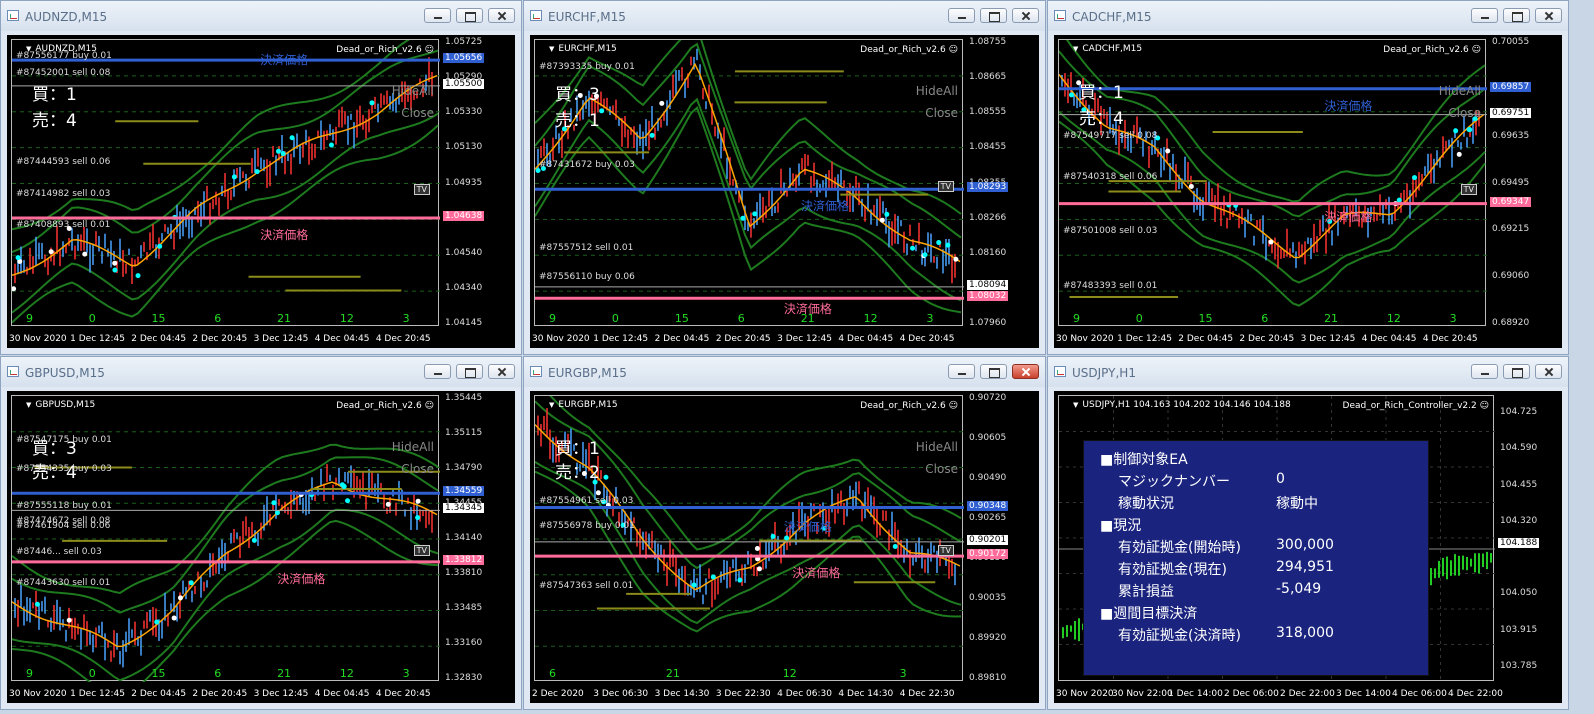 Image resolution: width=1594 pixels, height=714 pixels. Describe the element at coordinates (464, 573) in the screenshot. I see `price-label: 1.33810` at that location.